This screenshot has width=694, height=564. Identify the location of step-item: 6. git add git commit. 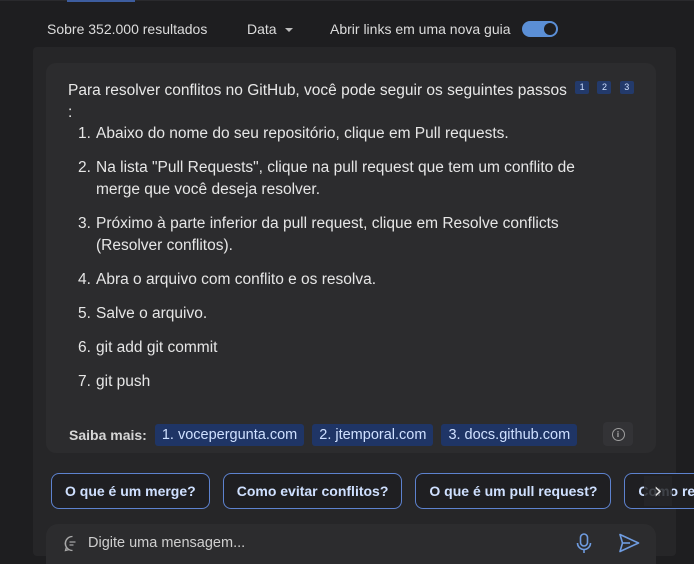
(338, 348).